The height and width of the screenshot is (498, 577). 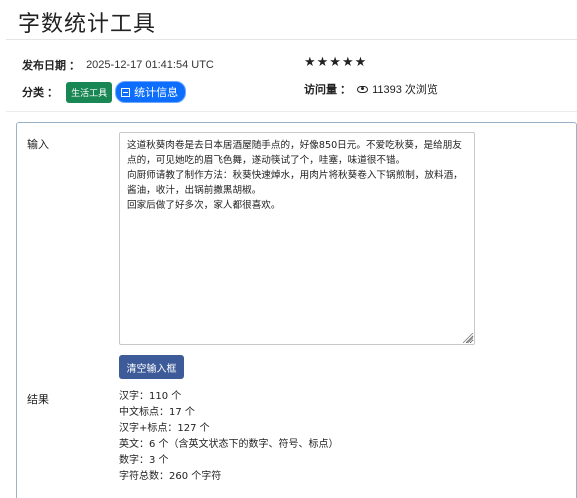 I want to click on publish-date-row: 发布日期 ： 2025-12-17 01:41:54 UTC, so click(x=118, y=65).